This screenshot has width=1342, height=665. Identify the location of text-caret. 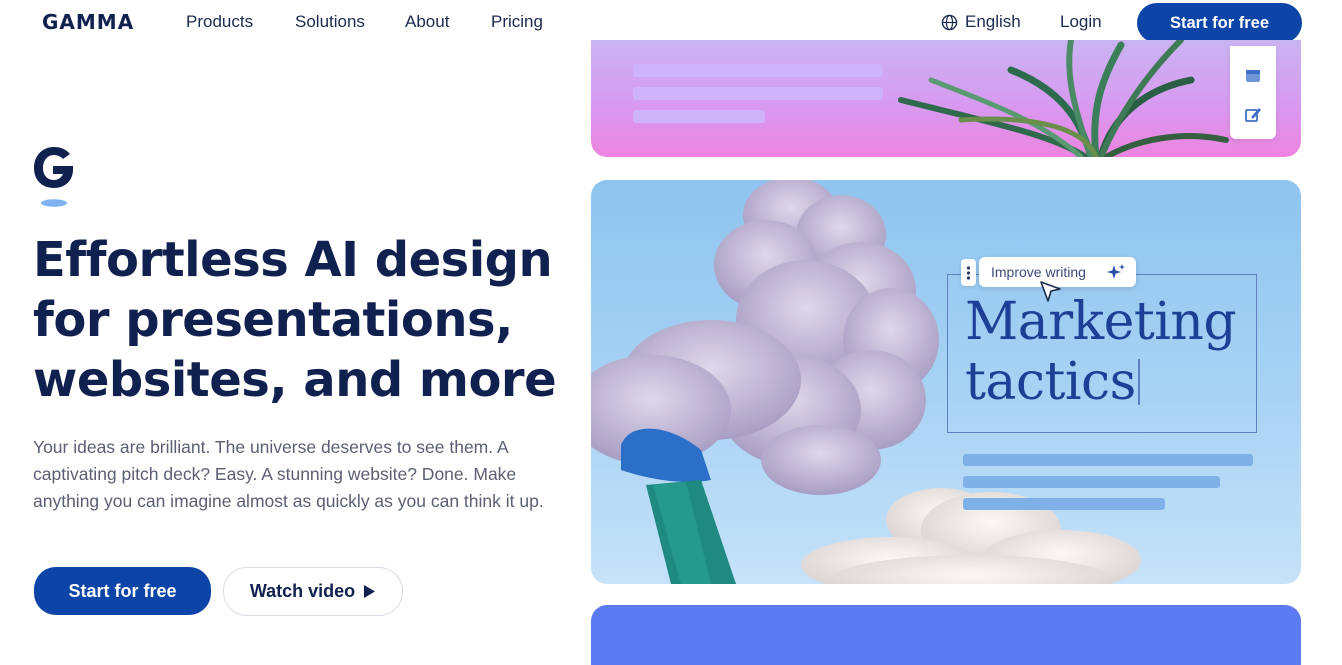
(1138, 382).